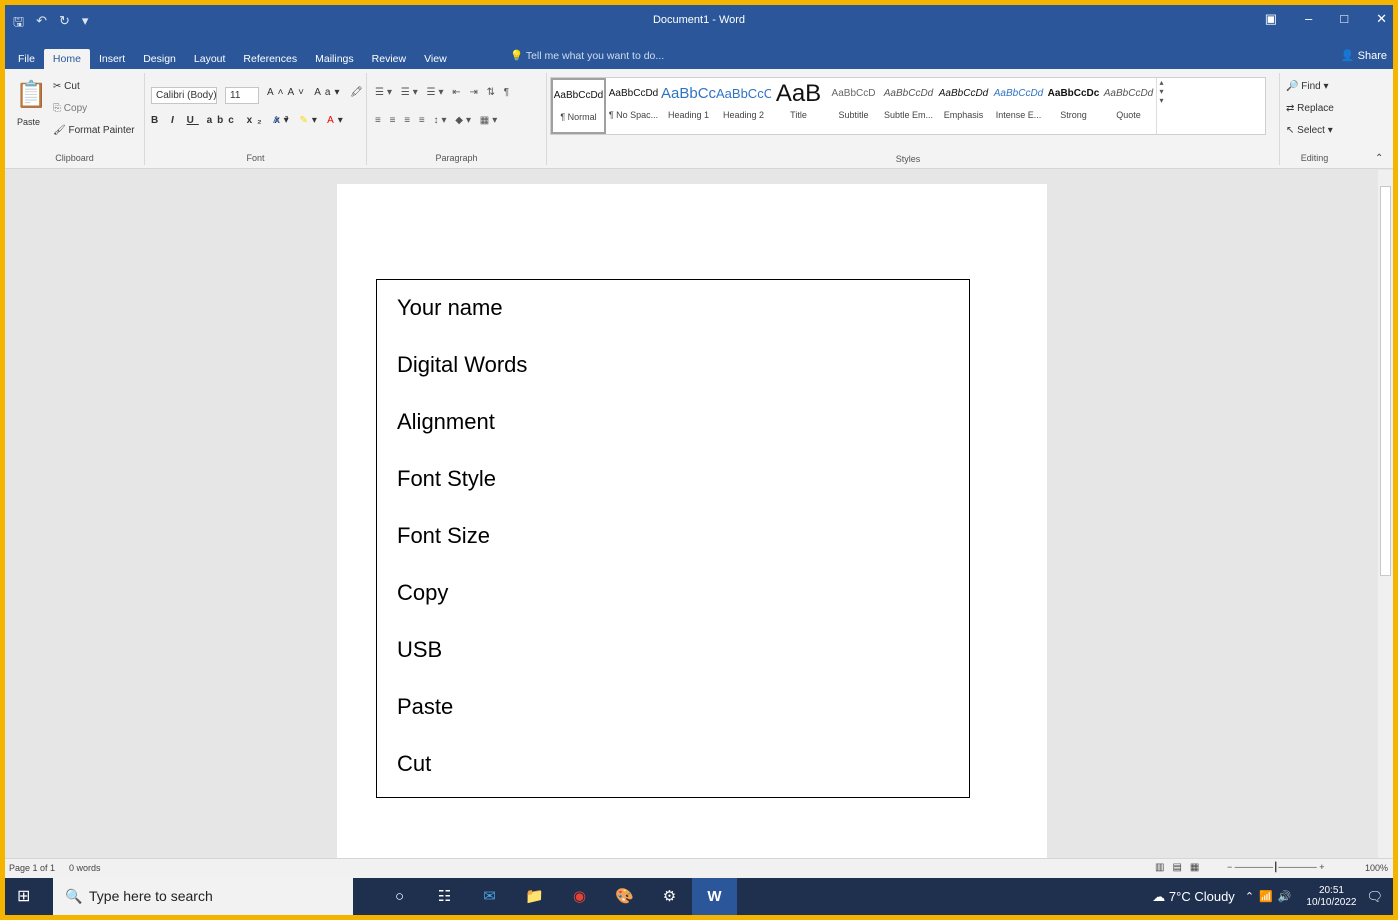 This screenshot has width=1398, height=920. Describe the element at coordinates (624, 896) in the screenshot. I see `paint-icon: 🎨` at that location.